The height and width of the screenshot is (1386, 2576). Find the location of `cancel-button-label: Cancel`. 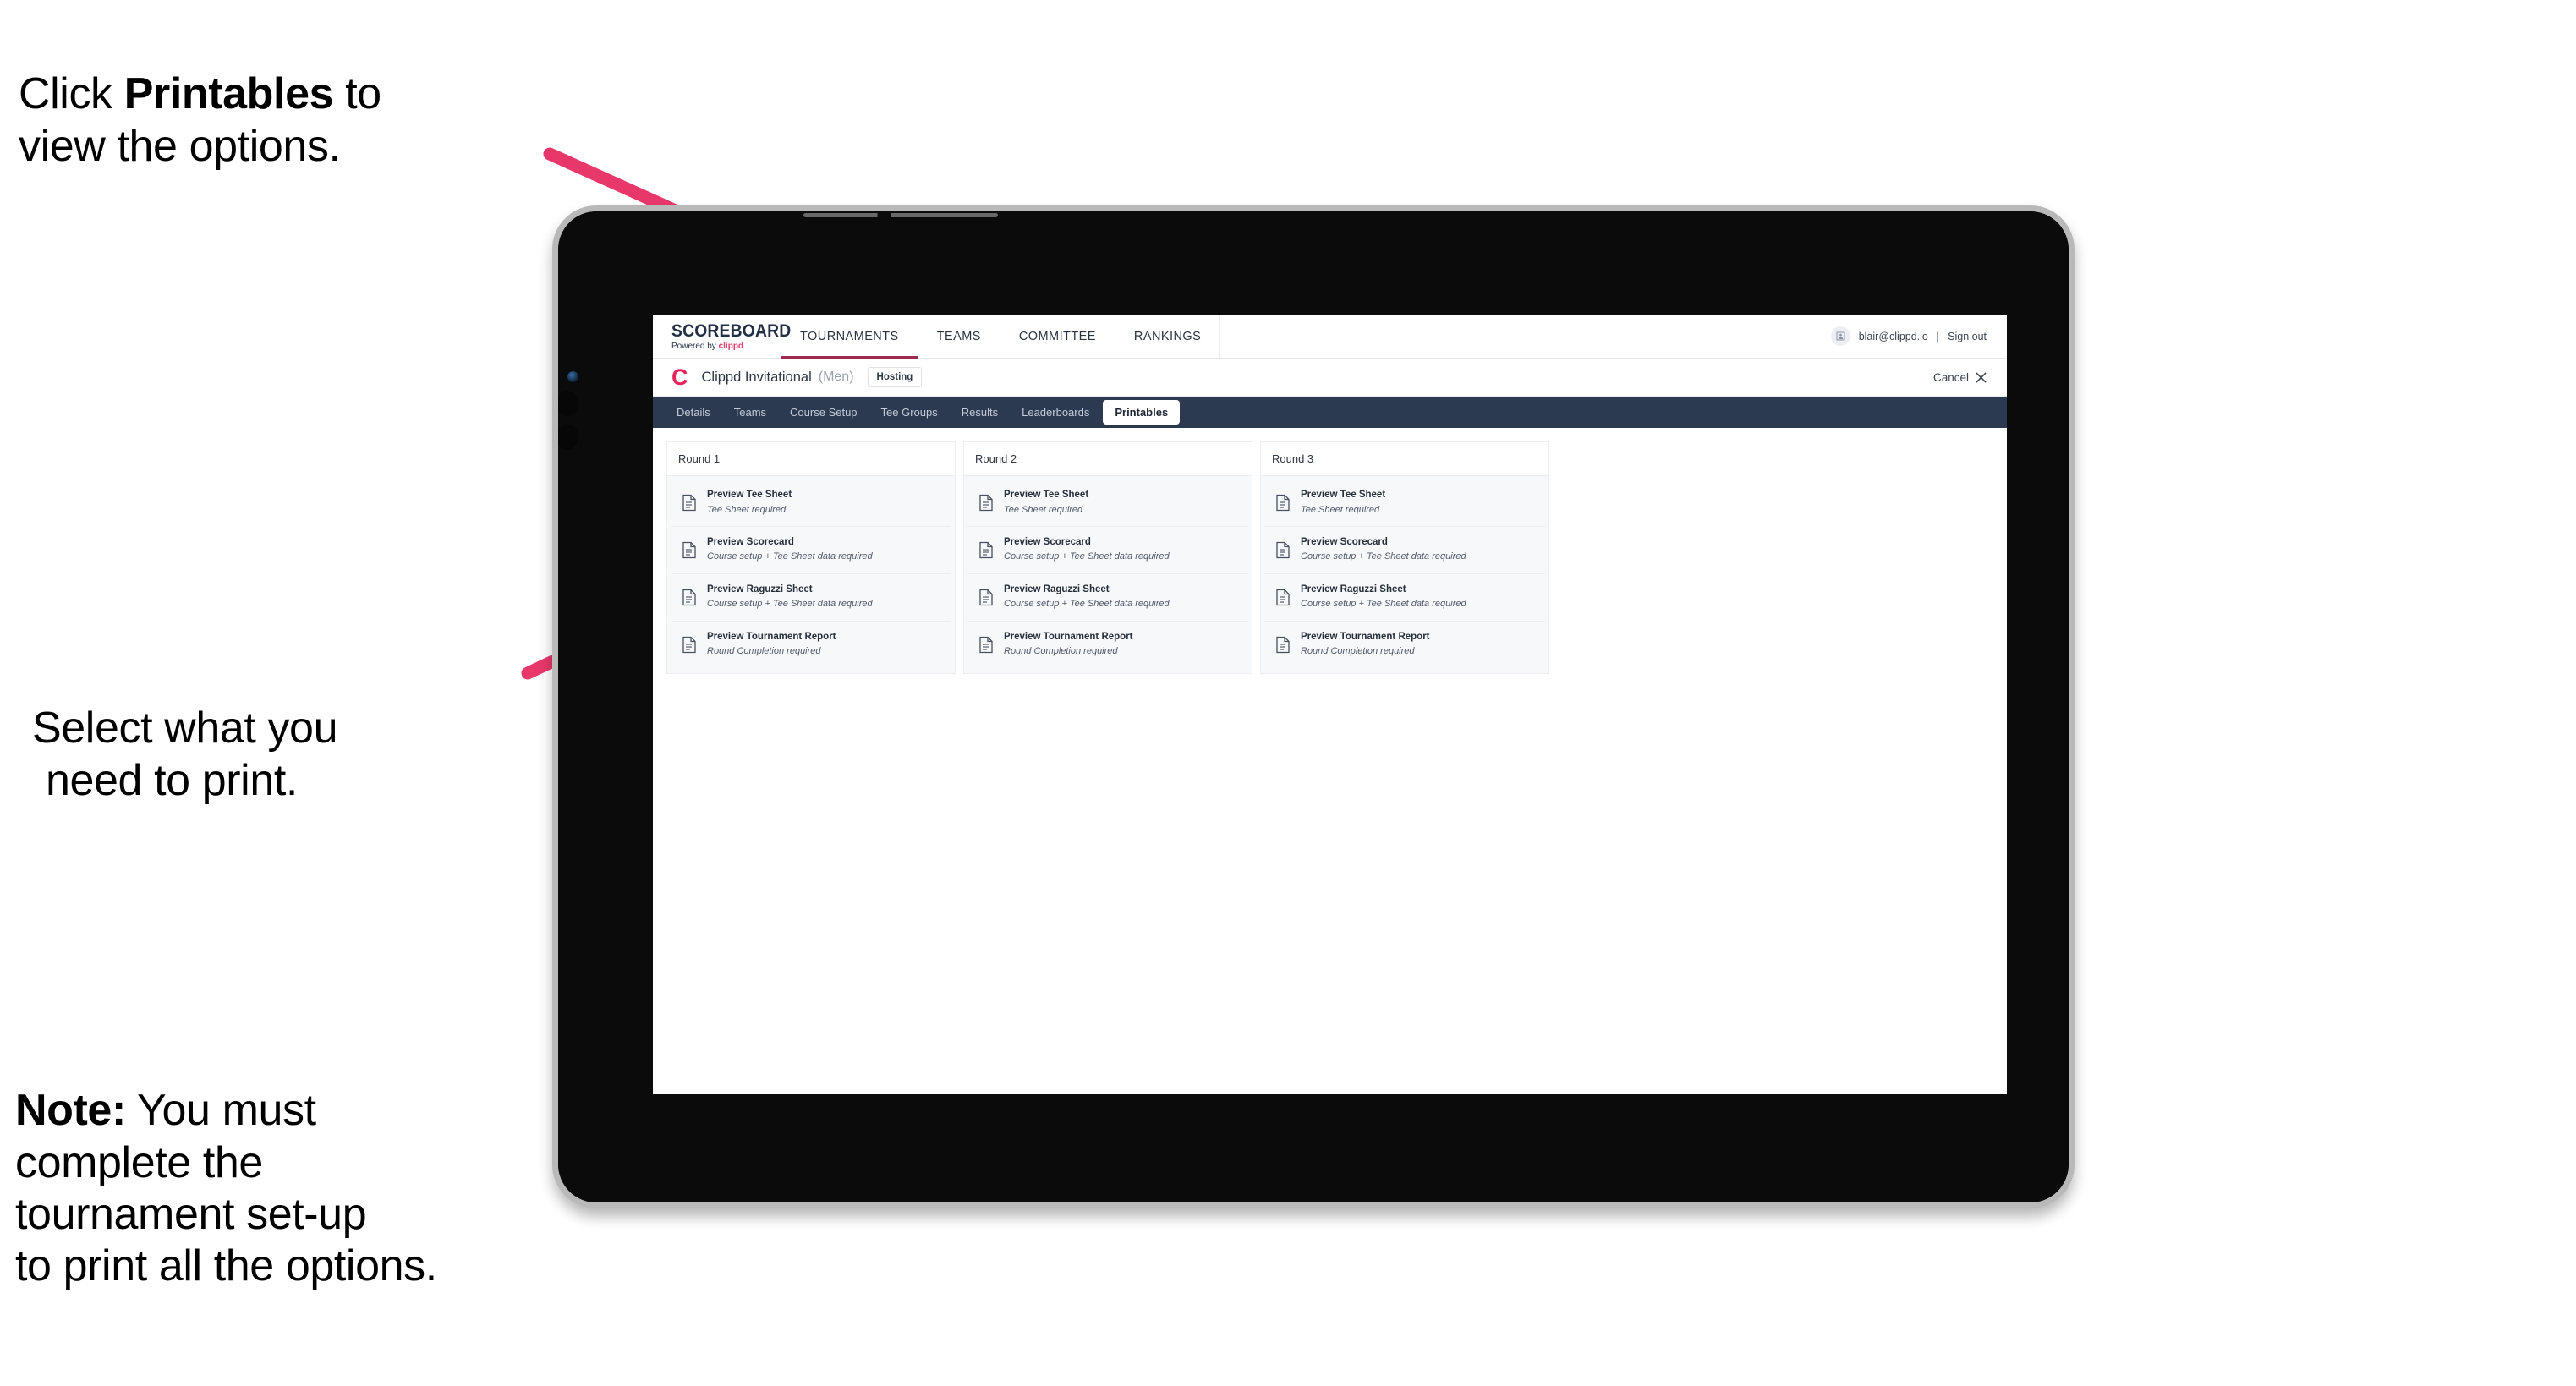

cancel-button-label: Cancel is located at coordinates (1950, 377).